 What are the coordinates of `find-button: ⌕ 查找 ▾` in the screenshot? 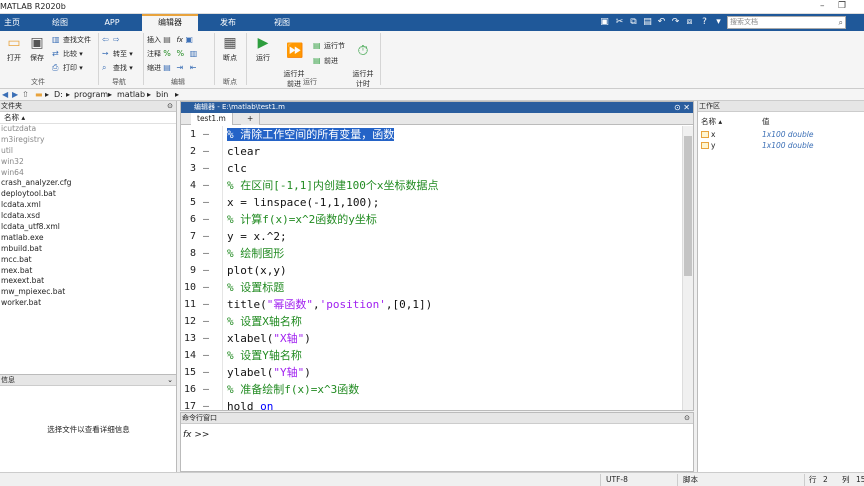 It's located at (117, 68).